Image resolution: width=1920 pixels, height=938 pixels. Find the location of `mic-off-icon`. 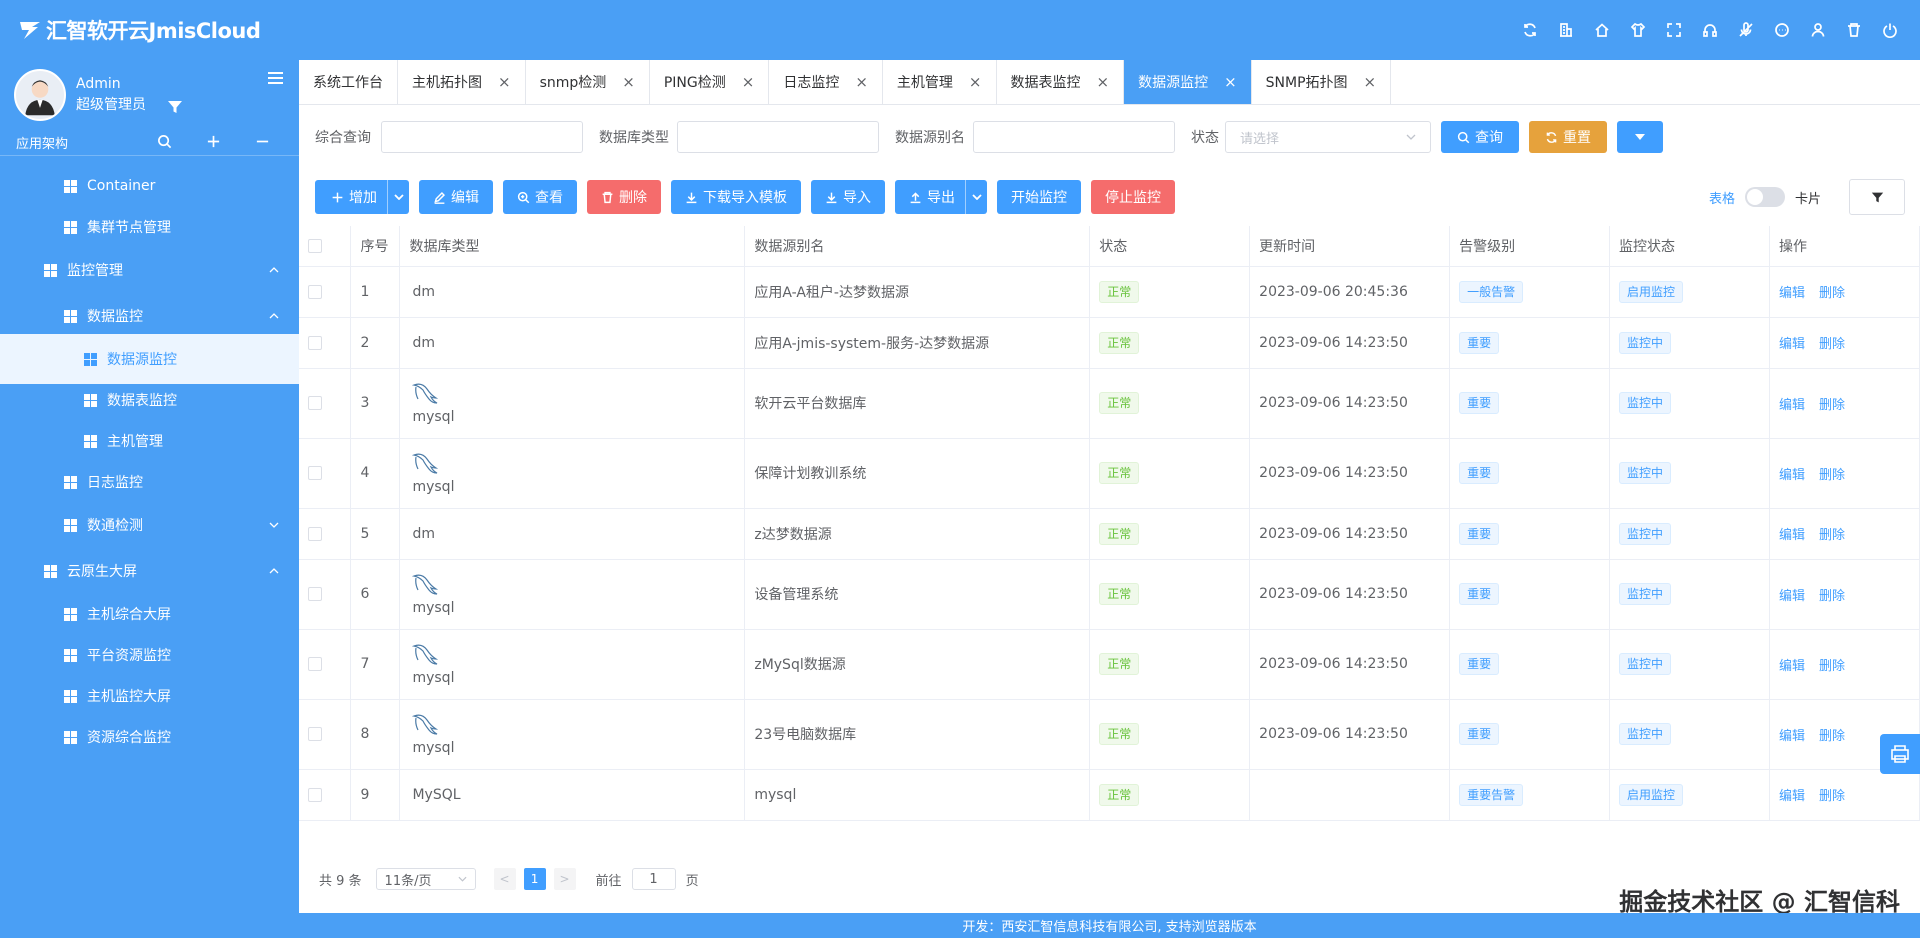

mic-off-icon is located at coordinates (1746, 30).